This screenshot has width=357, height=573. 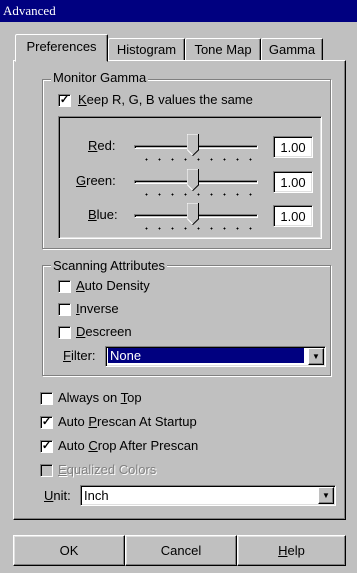 I want to click on unit-value: Inch, so click(x=96, y=495).